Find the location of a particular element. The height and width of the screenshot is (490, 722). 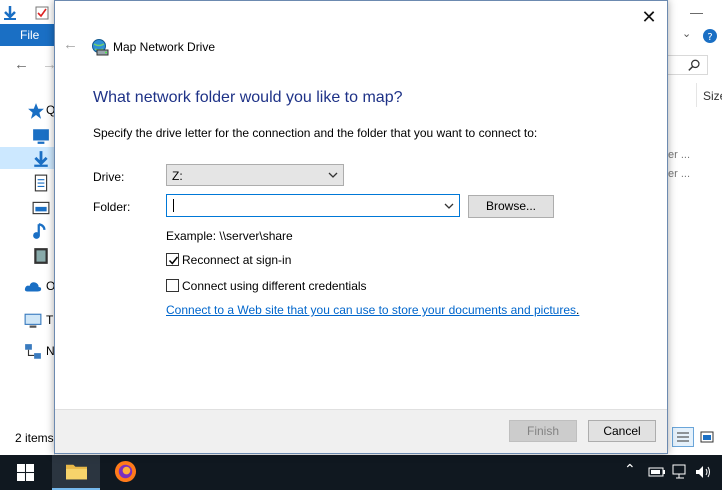

details-view-button is located at coordinates (683, 437).